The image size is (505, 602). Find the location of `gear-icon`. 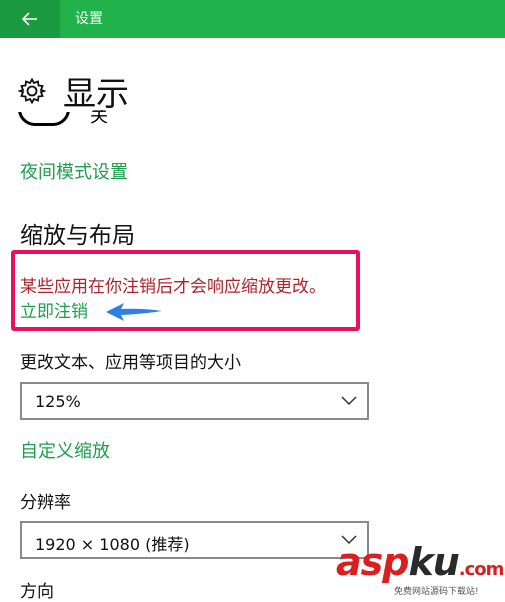

gear-icon is located at coordinates (32, 91).